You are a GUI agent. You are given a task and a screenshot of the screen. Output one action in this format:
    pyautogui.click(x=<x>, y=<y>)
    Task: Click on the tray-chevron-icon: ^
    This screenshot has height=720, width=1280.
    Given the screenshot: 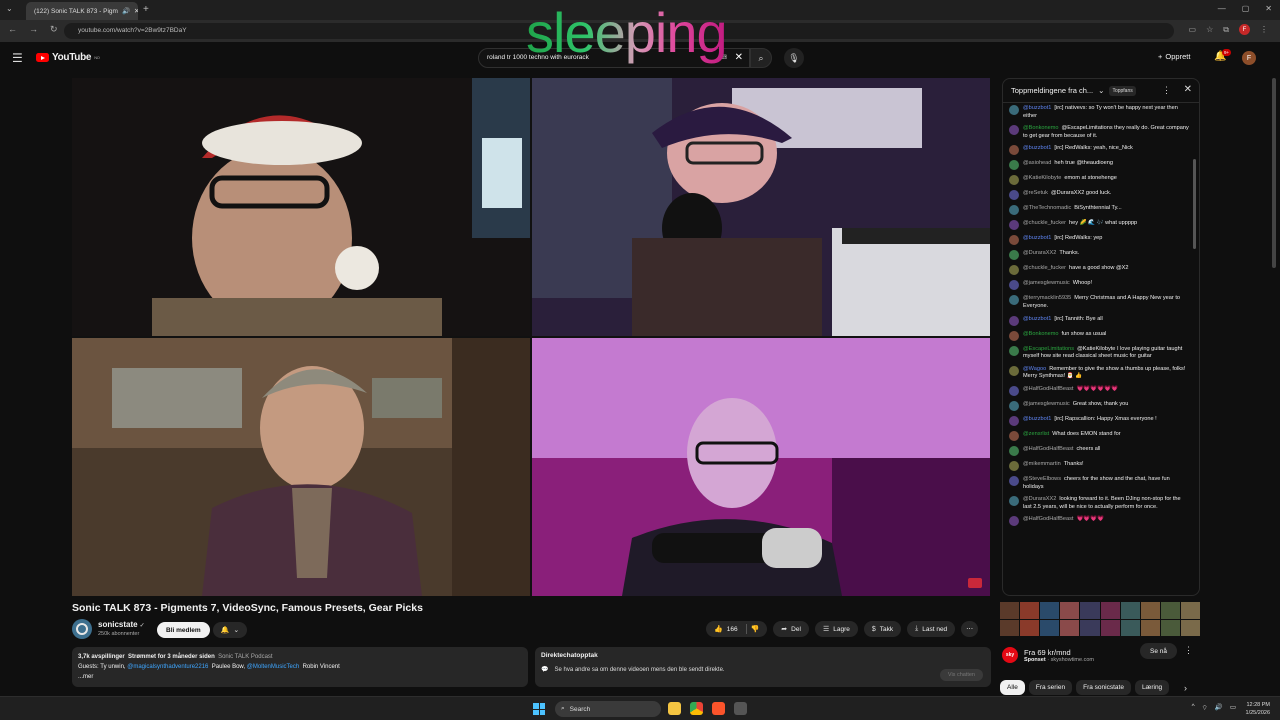 What is the action you would take?
    pyautogui.click(x=1193, y=707)
    